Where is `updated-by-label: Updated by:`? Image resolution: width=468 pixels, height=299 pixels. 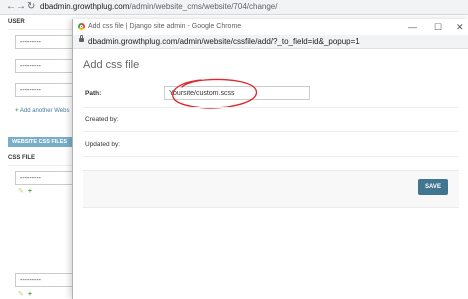 updated-by-label: Updated by: is located at coordinates (103, 144).